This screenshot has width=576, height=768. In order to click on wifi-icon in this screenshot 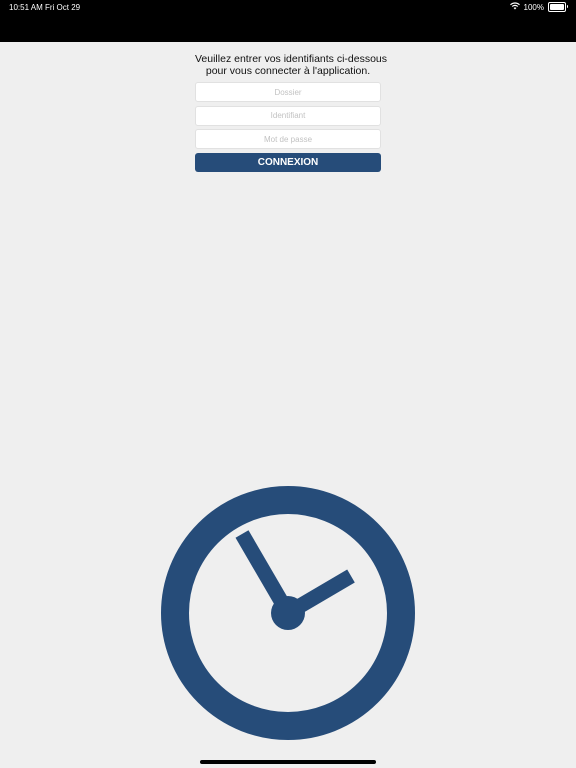, I will do `click(514, 7)`.